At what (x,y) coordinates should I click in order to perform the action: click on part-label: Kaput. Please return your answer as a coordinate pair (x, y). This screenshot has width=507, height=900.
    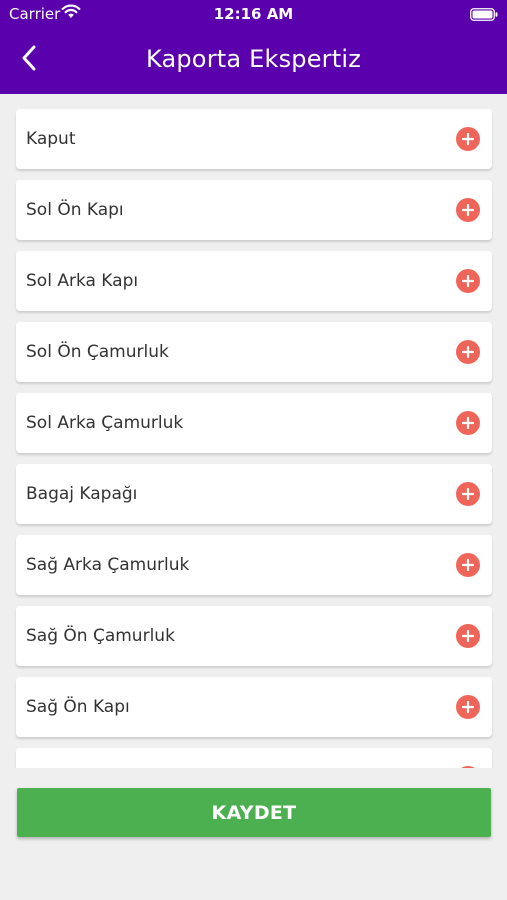
    Looking at the image, I should click on (51, 139).